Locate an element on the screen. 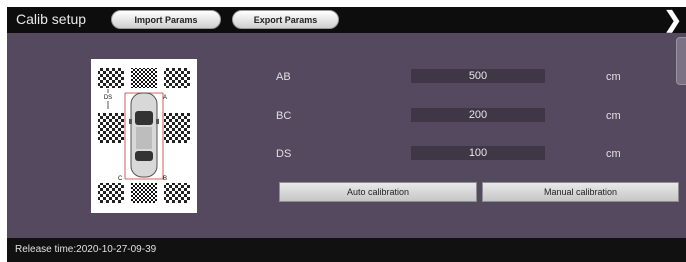 This screenshot has height=262, width=686. param-ab-unit: cm is located at coordinates (613, 77).